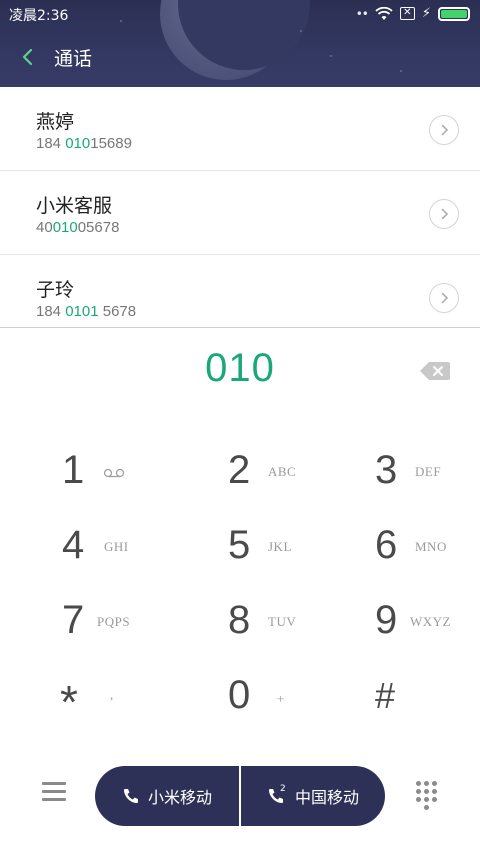  What do you see at coordinates (427, 795) in the screenshot?
I see `dialpad-icon` at bounding box center [427, 795].